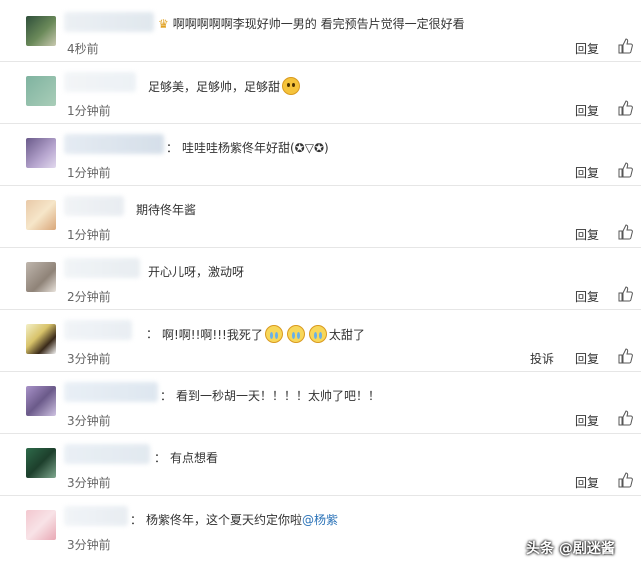  What do you see at coordinates (278, 396) in the screenshot?
I see `comment-text: 看到一秒胡一天！！！！太帅了吧！！` at bounding box center [278, 396].